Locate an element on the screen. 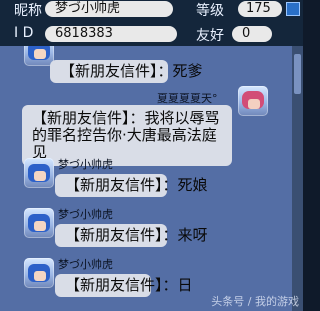 The image size is (320, 311). friend-field: 0 is located at coordinates (252, 34).